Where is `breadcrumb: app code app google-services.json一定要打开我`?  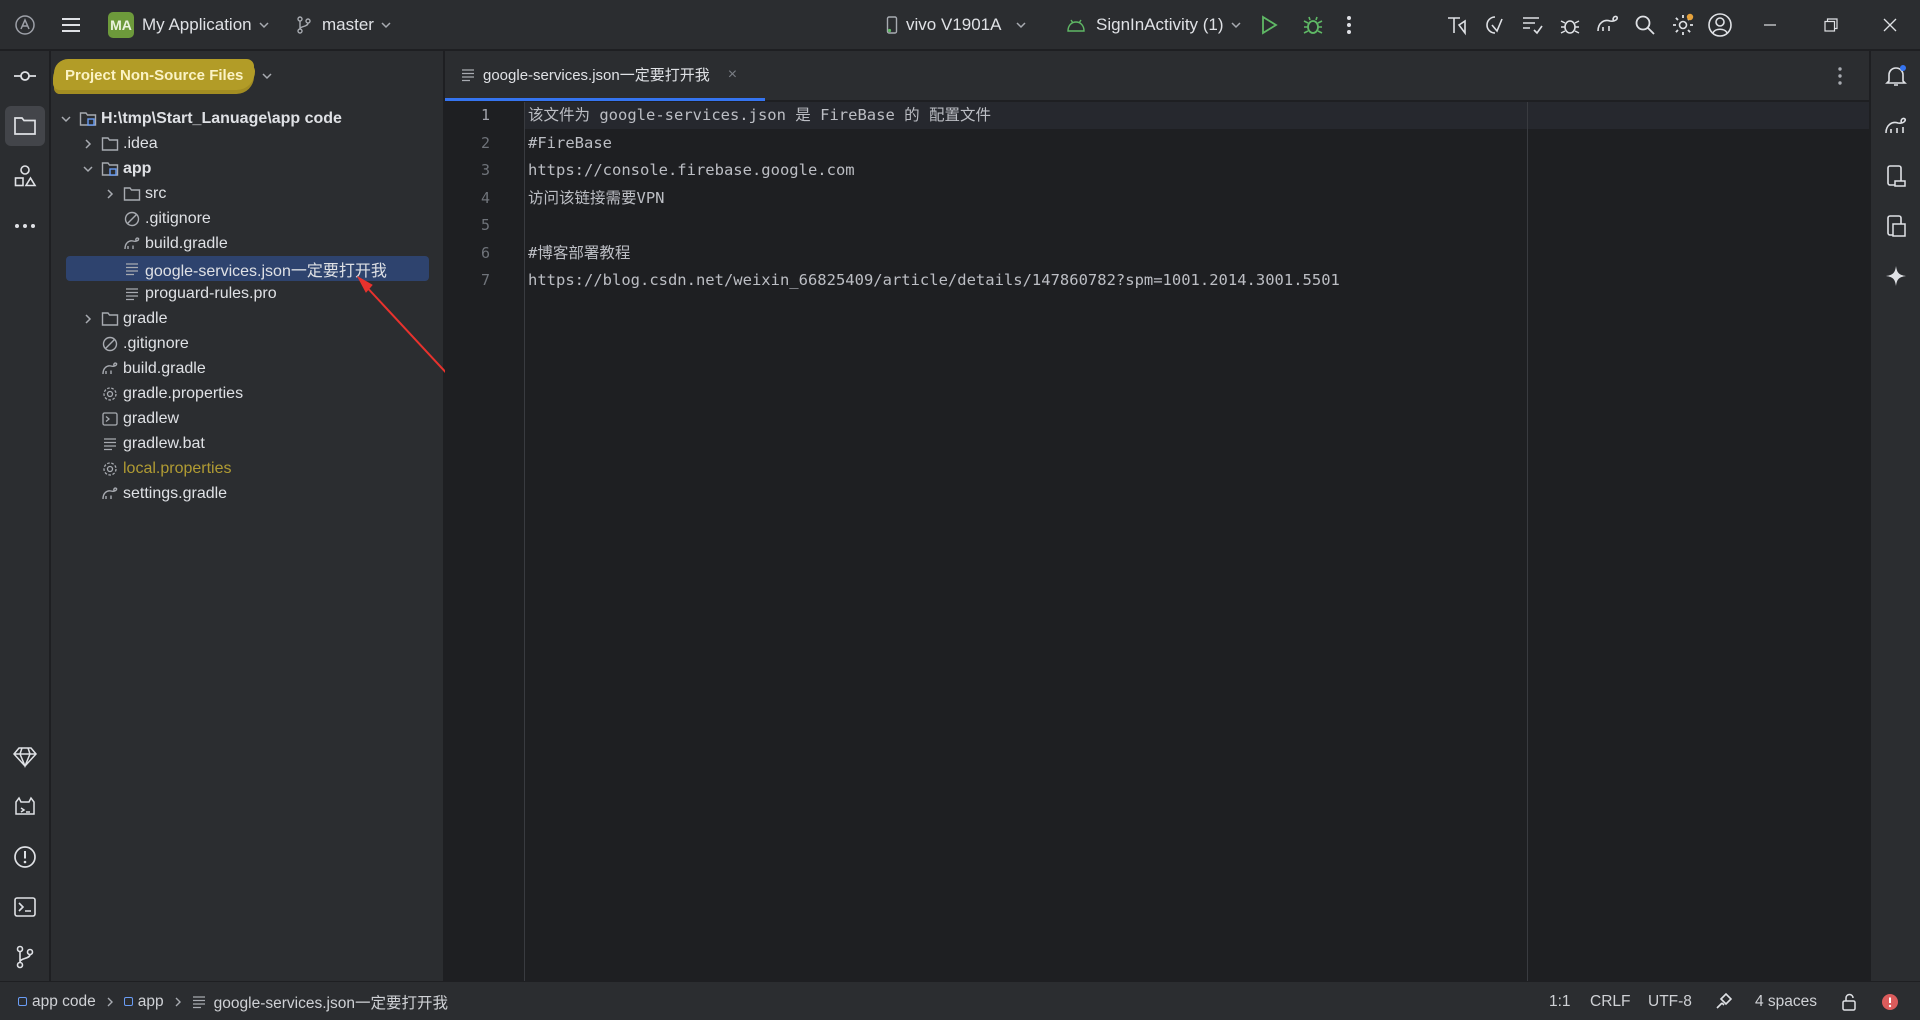 breadcrumb: app code app google-services.json一定要打开我 is located at coordinates (233, 1001).